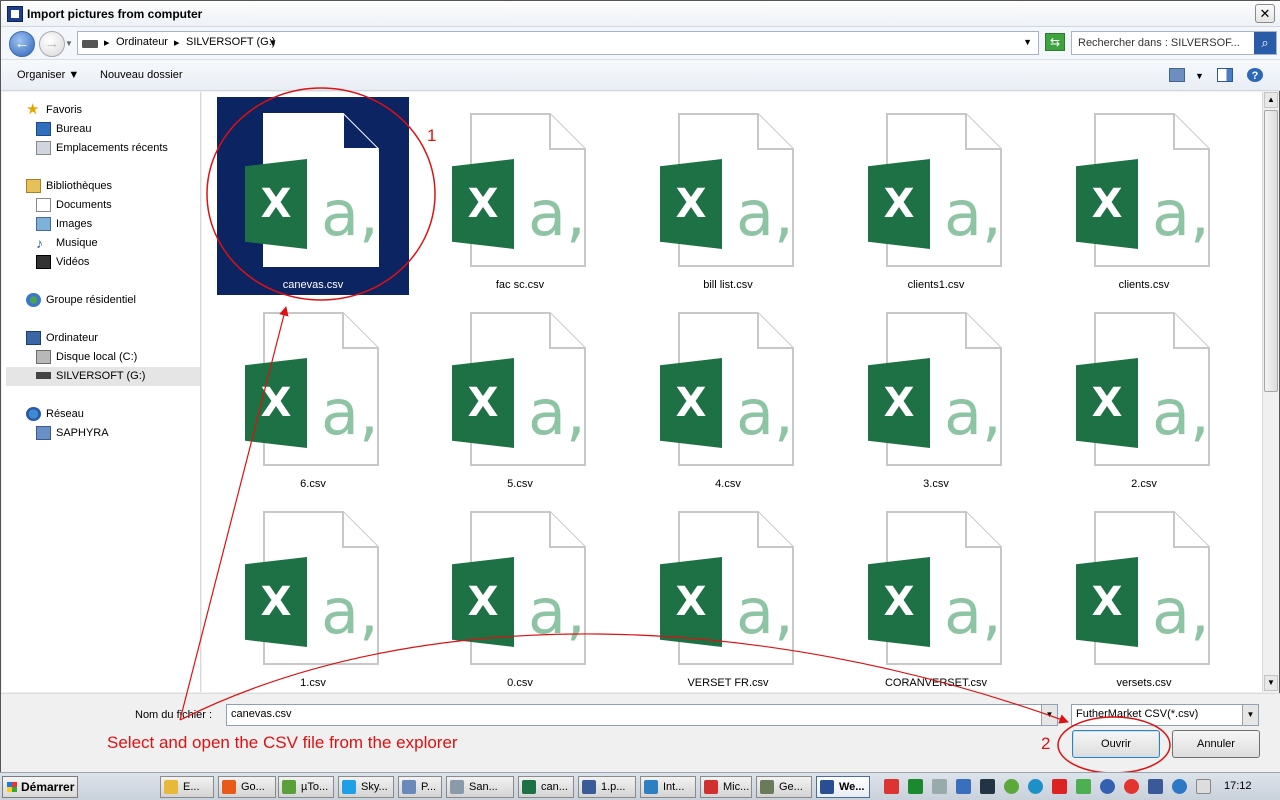 This screenshot has width=1280, height=800. I want to click on nav-usb-drive: SILVERSOFT (G:), so click(103, 376).